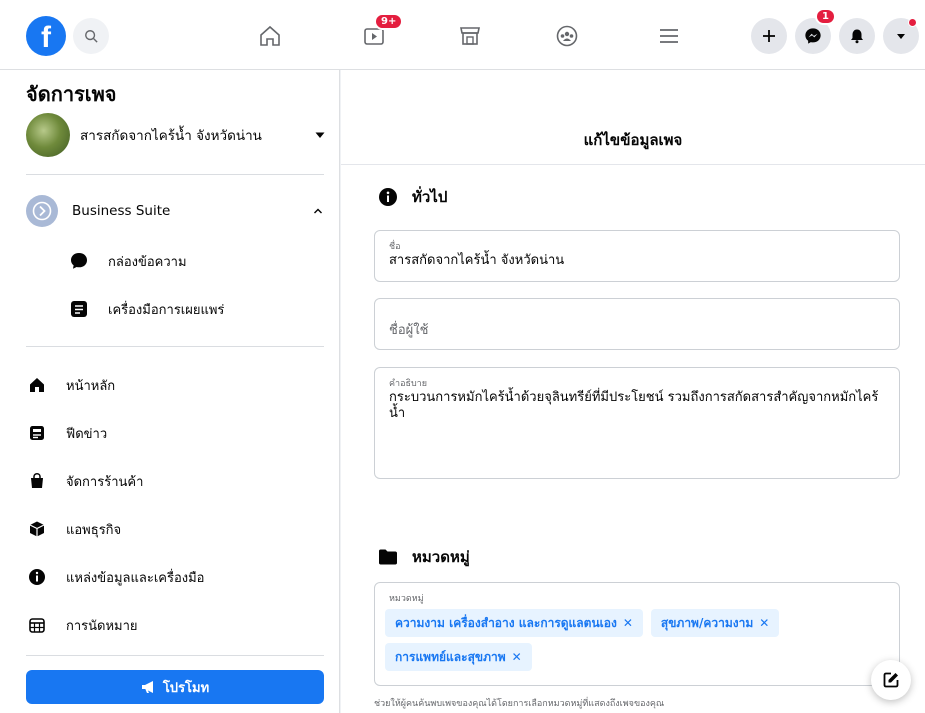 The height and width of the screenshot is (713, 925). I want to click on general-section-heading: ทั่วไป, so click(412, 197).